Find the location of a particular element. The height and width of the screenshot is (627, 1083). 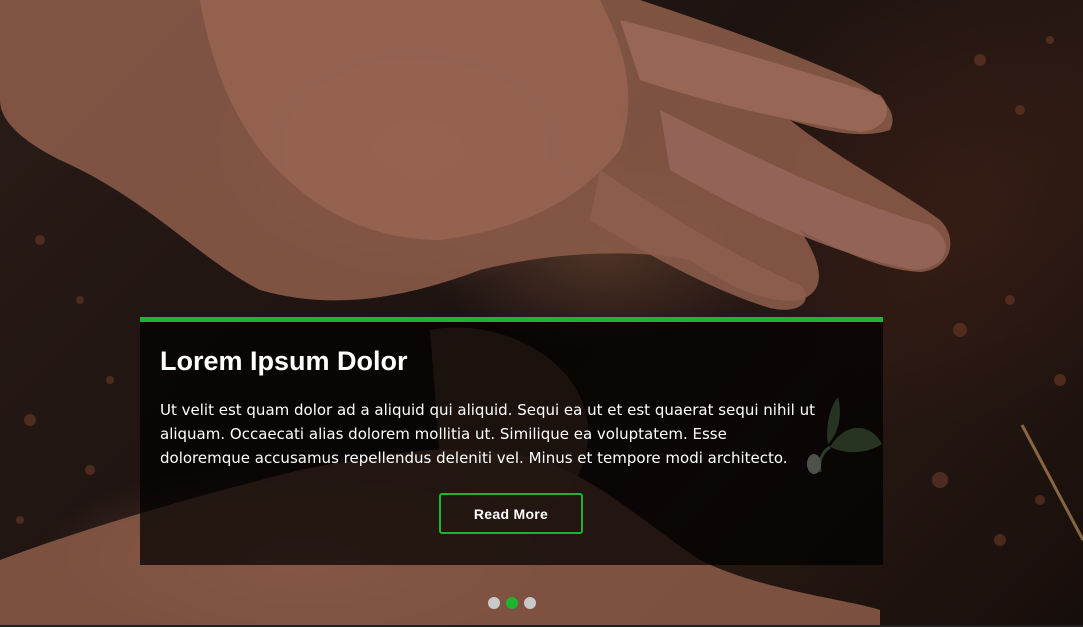

slider-pagination is located at coordinates (512, 603).